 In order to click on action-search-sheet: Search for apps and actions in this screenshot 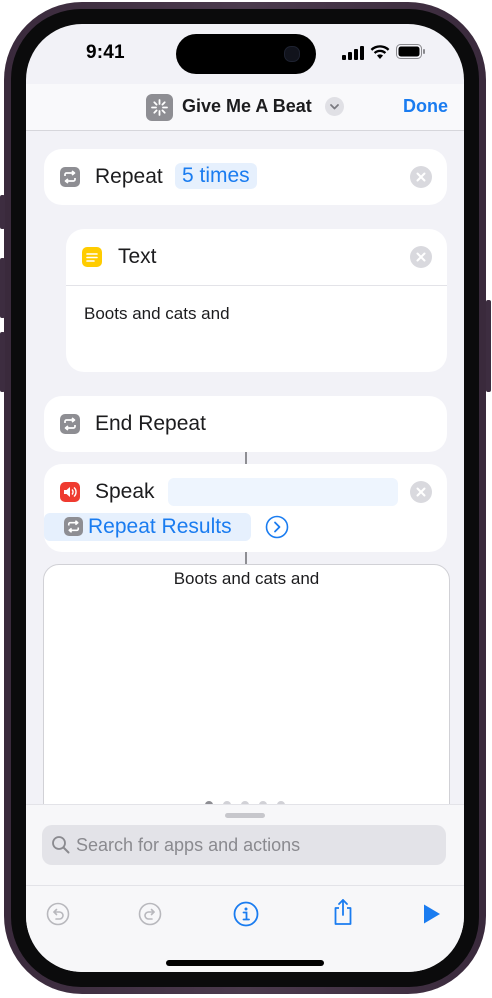, I will do `click(245, 888)`.